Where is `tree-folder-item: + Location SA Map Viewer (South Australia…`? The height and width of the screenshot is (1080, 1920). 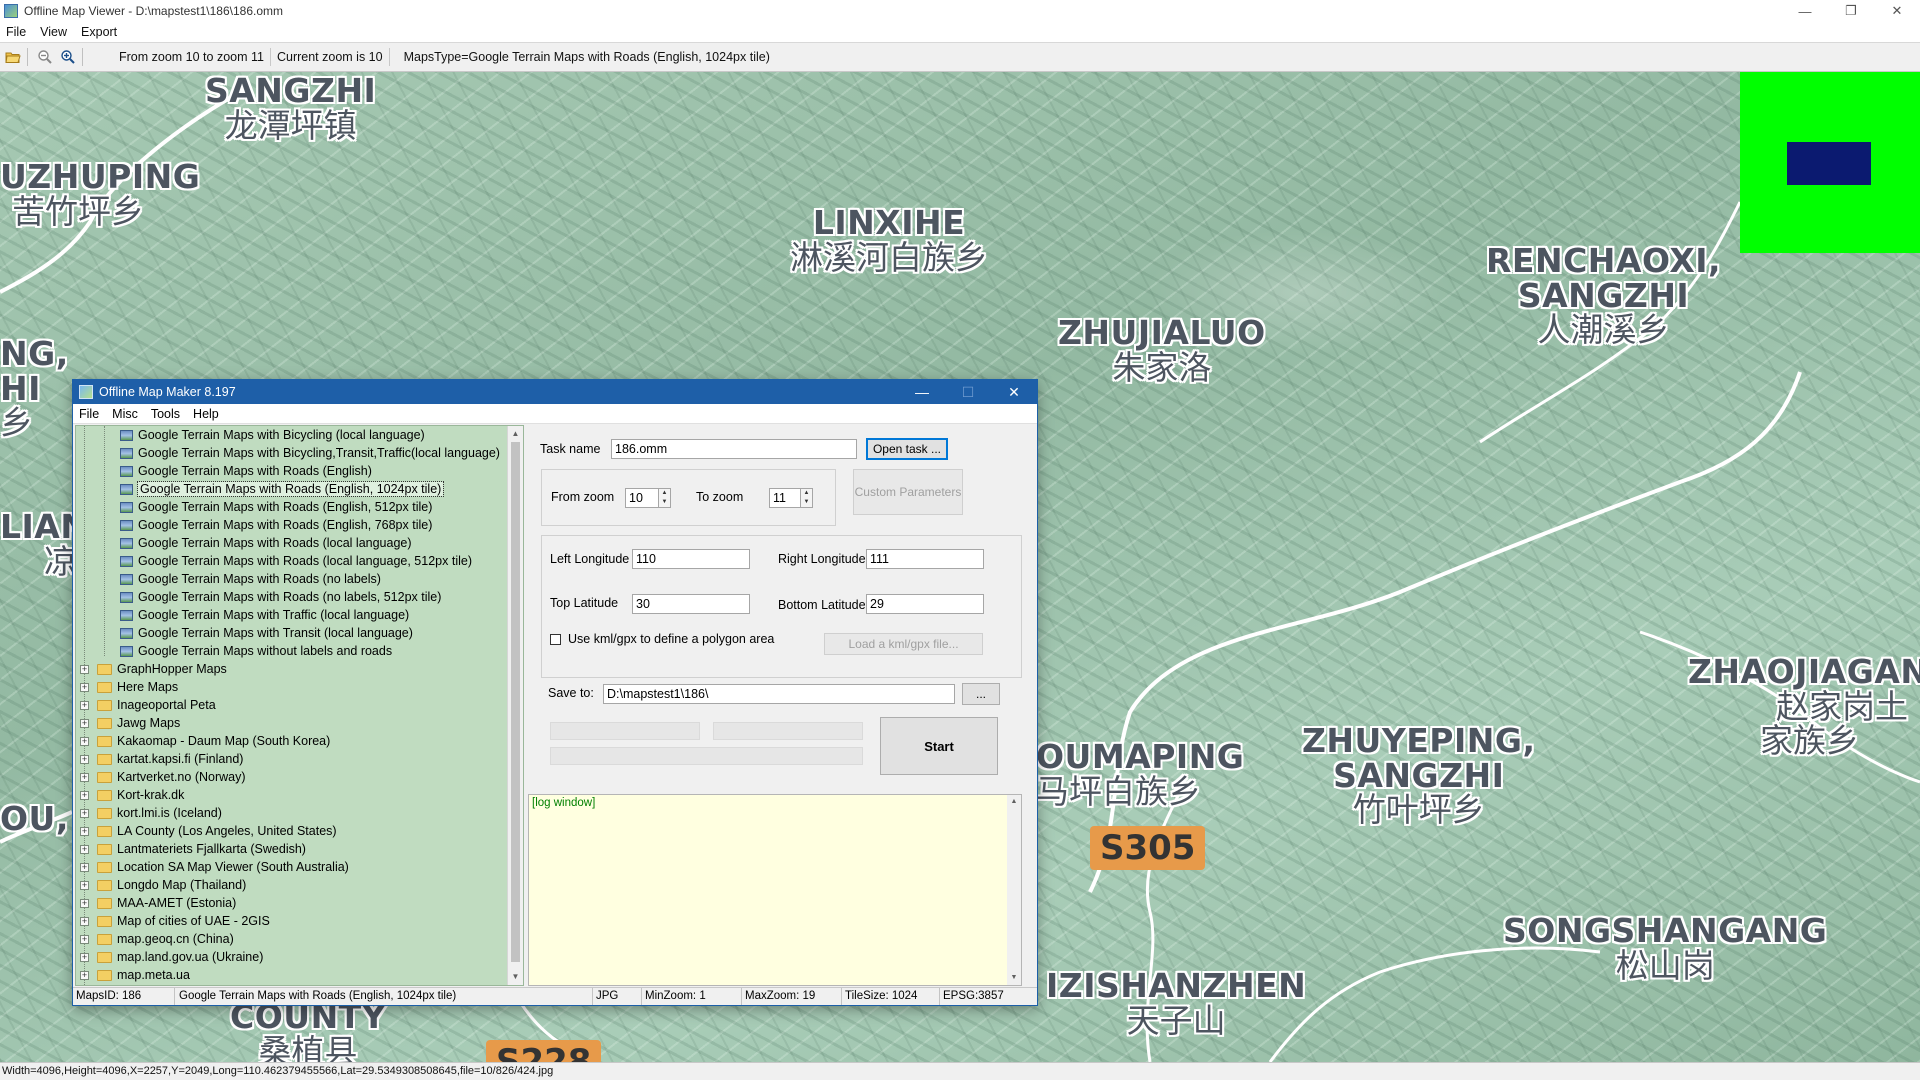 tree-folder-item: + Location SA Map Viewer (South Australia… is located at coordinates (214, 867).